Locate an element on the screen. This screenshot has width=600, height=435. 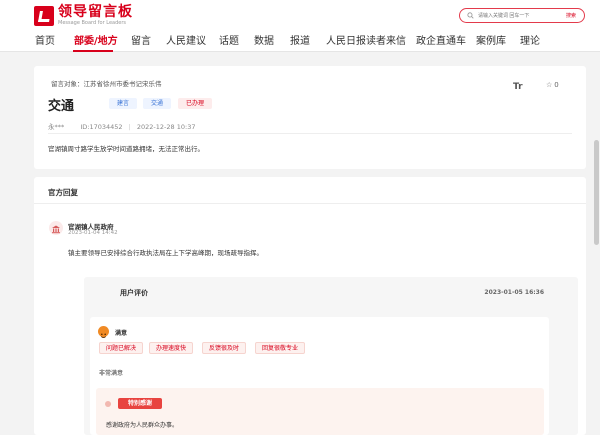
nav-reader-letters: 人民日报读者来信 is located at coordinates (366, 39).